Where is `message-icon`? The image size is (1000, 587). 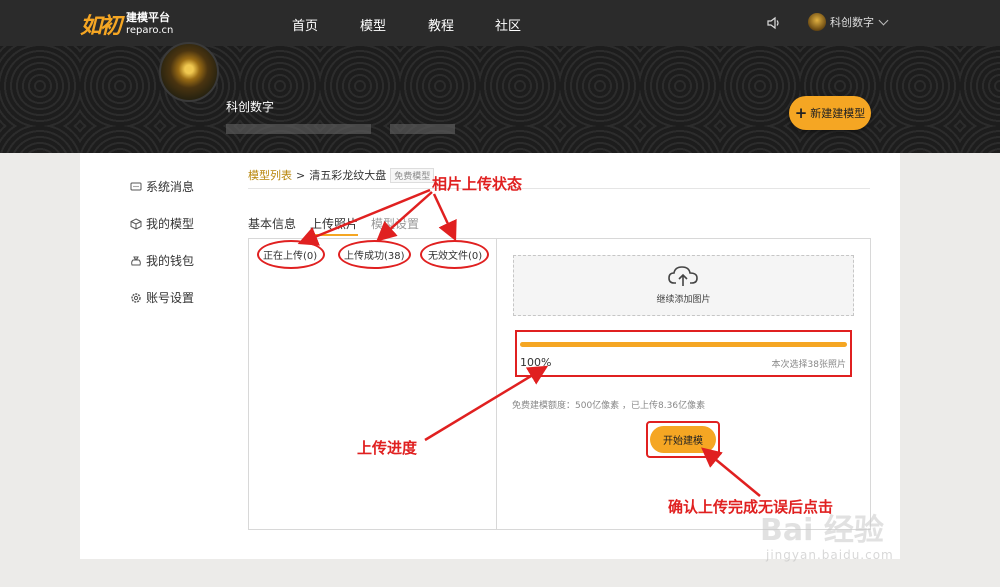
message-icon is located at coordinates (136, 186).